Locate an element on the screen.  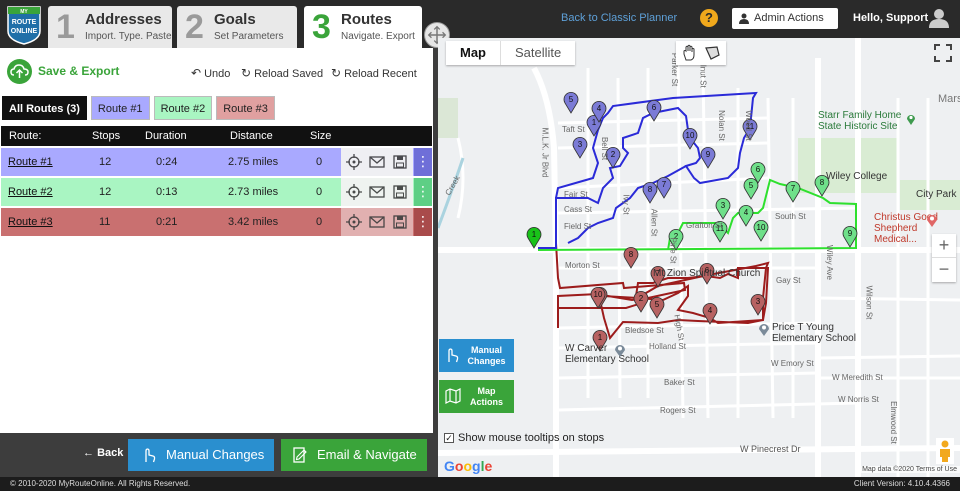
back-to-classic-link: Back to Classic Planner is located at coordinates (619, 18).